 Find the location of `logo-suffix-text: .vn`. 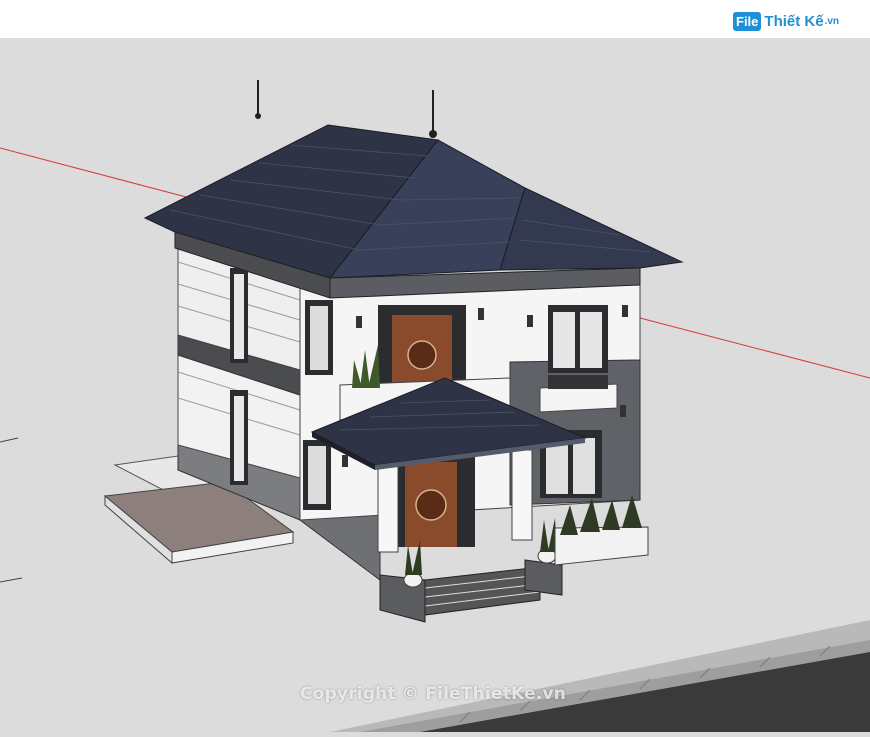

logo-suffix-text: .vn is located at coordinates (832, 21).